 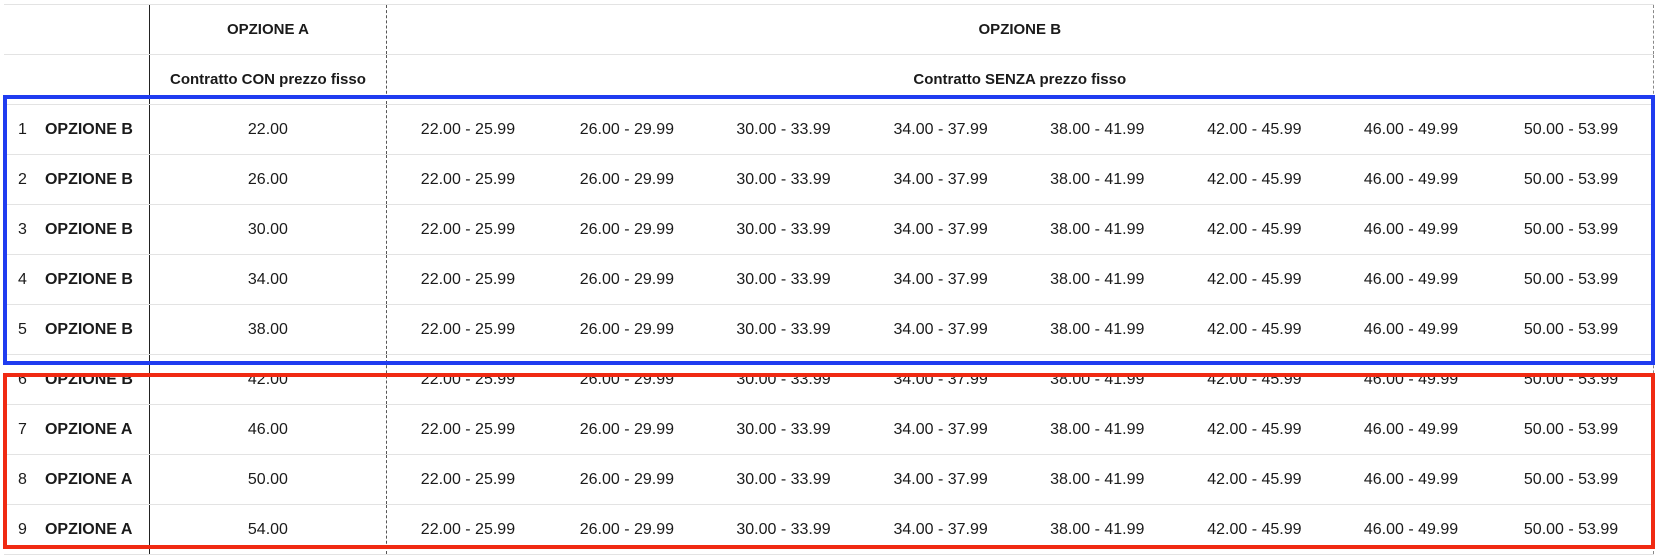 I want to click on fixed-price-cell: 34.00, so click(x=268, y=279).